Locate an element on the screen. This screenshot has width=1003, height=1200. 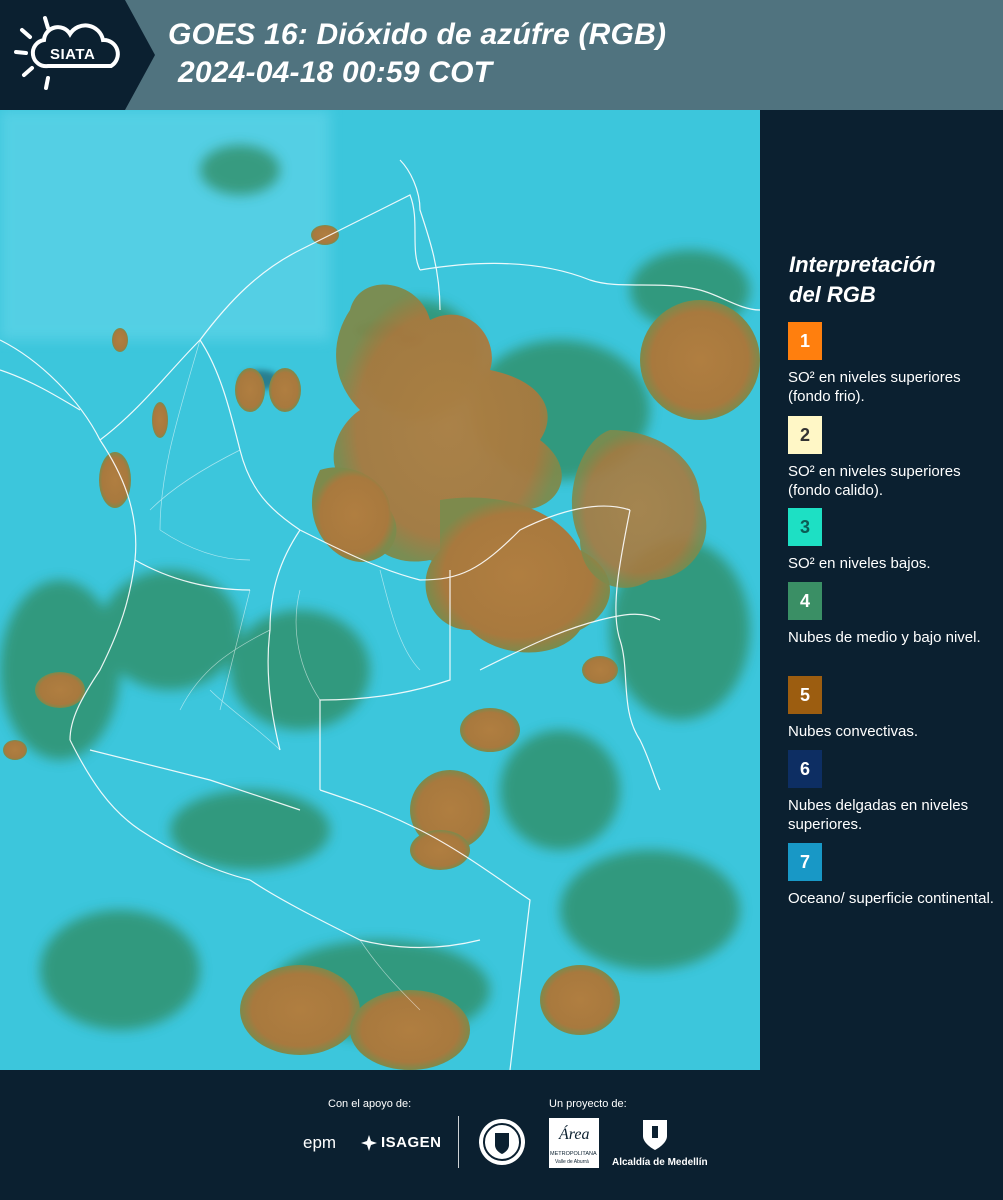
isagen-icon is located at coordinates (369, 1145).